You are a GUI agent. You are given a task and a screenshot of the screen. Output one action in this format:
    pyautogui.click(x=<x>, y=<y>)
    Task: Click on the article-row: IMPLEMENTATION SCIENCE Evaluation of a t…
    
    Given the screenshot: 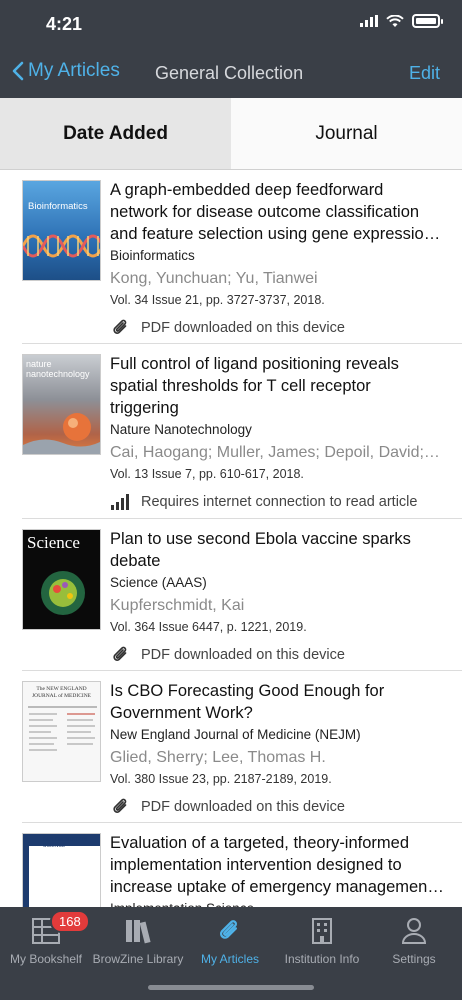 What is the action you would take?
    pyautogui.click(x=242, y=865)
    